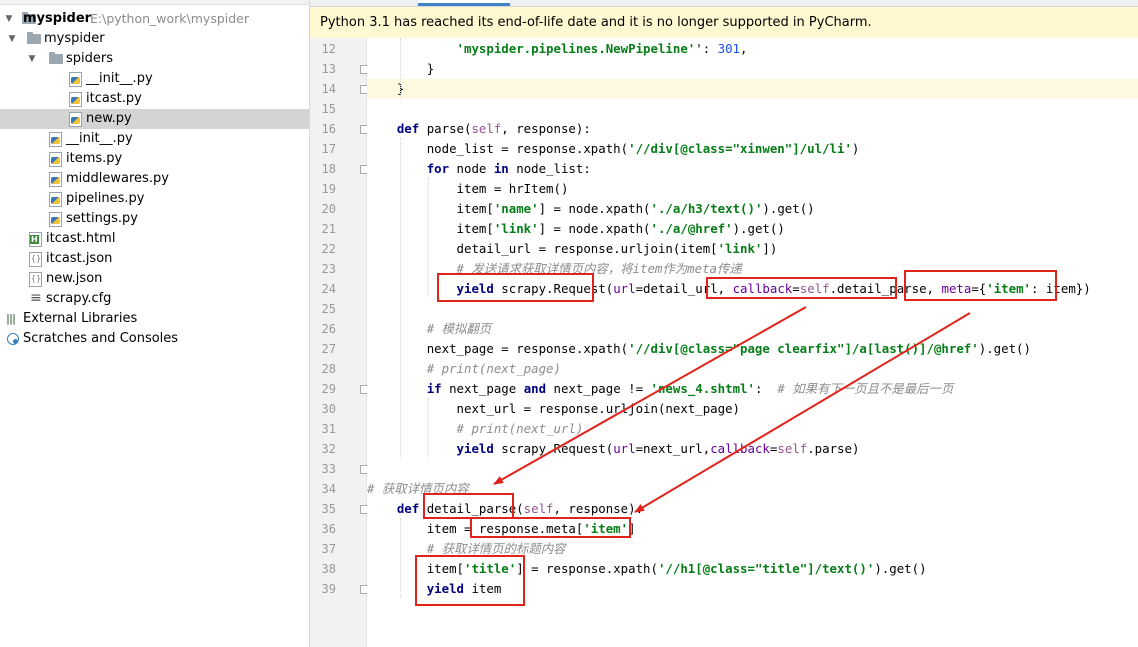  I want to click on code-token: 'news_4.shtml', so click(702, 388).